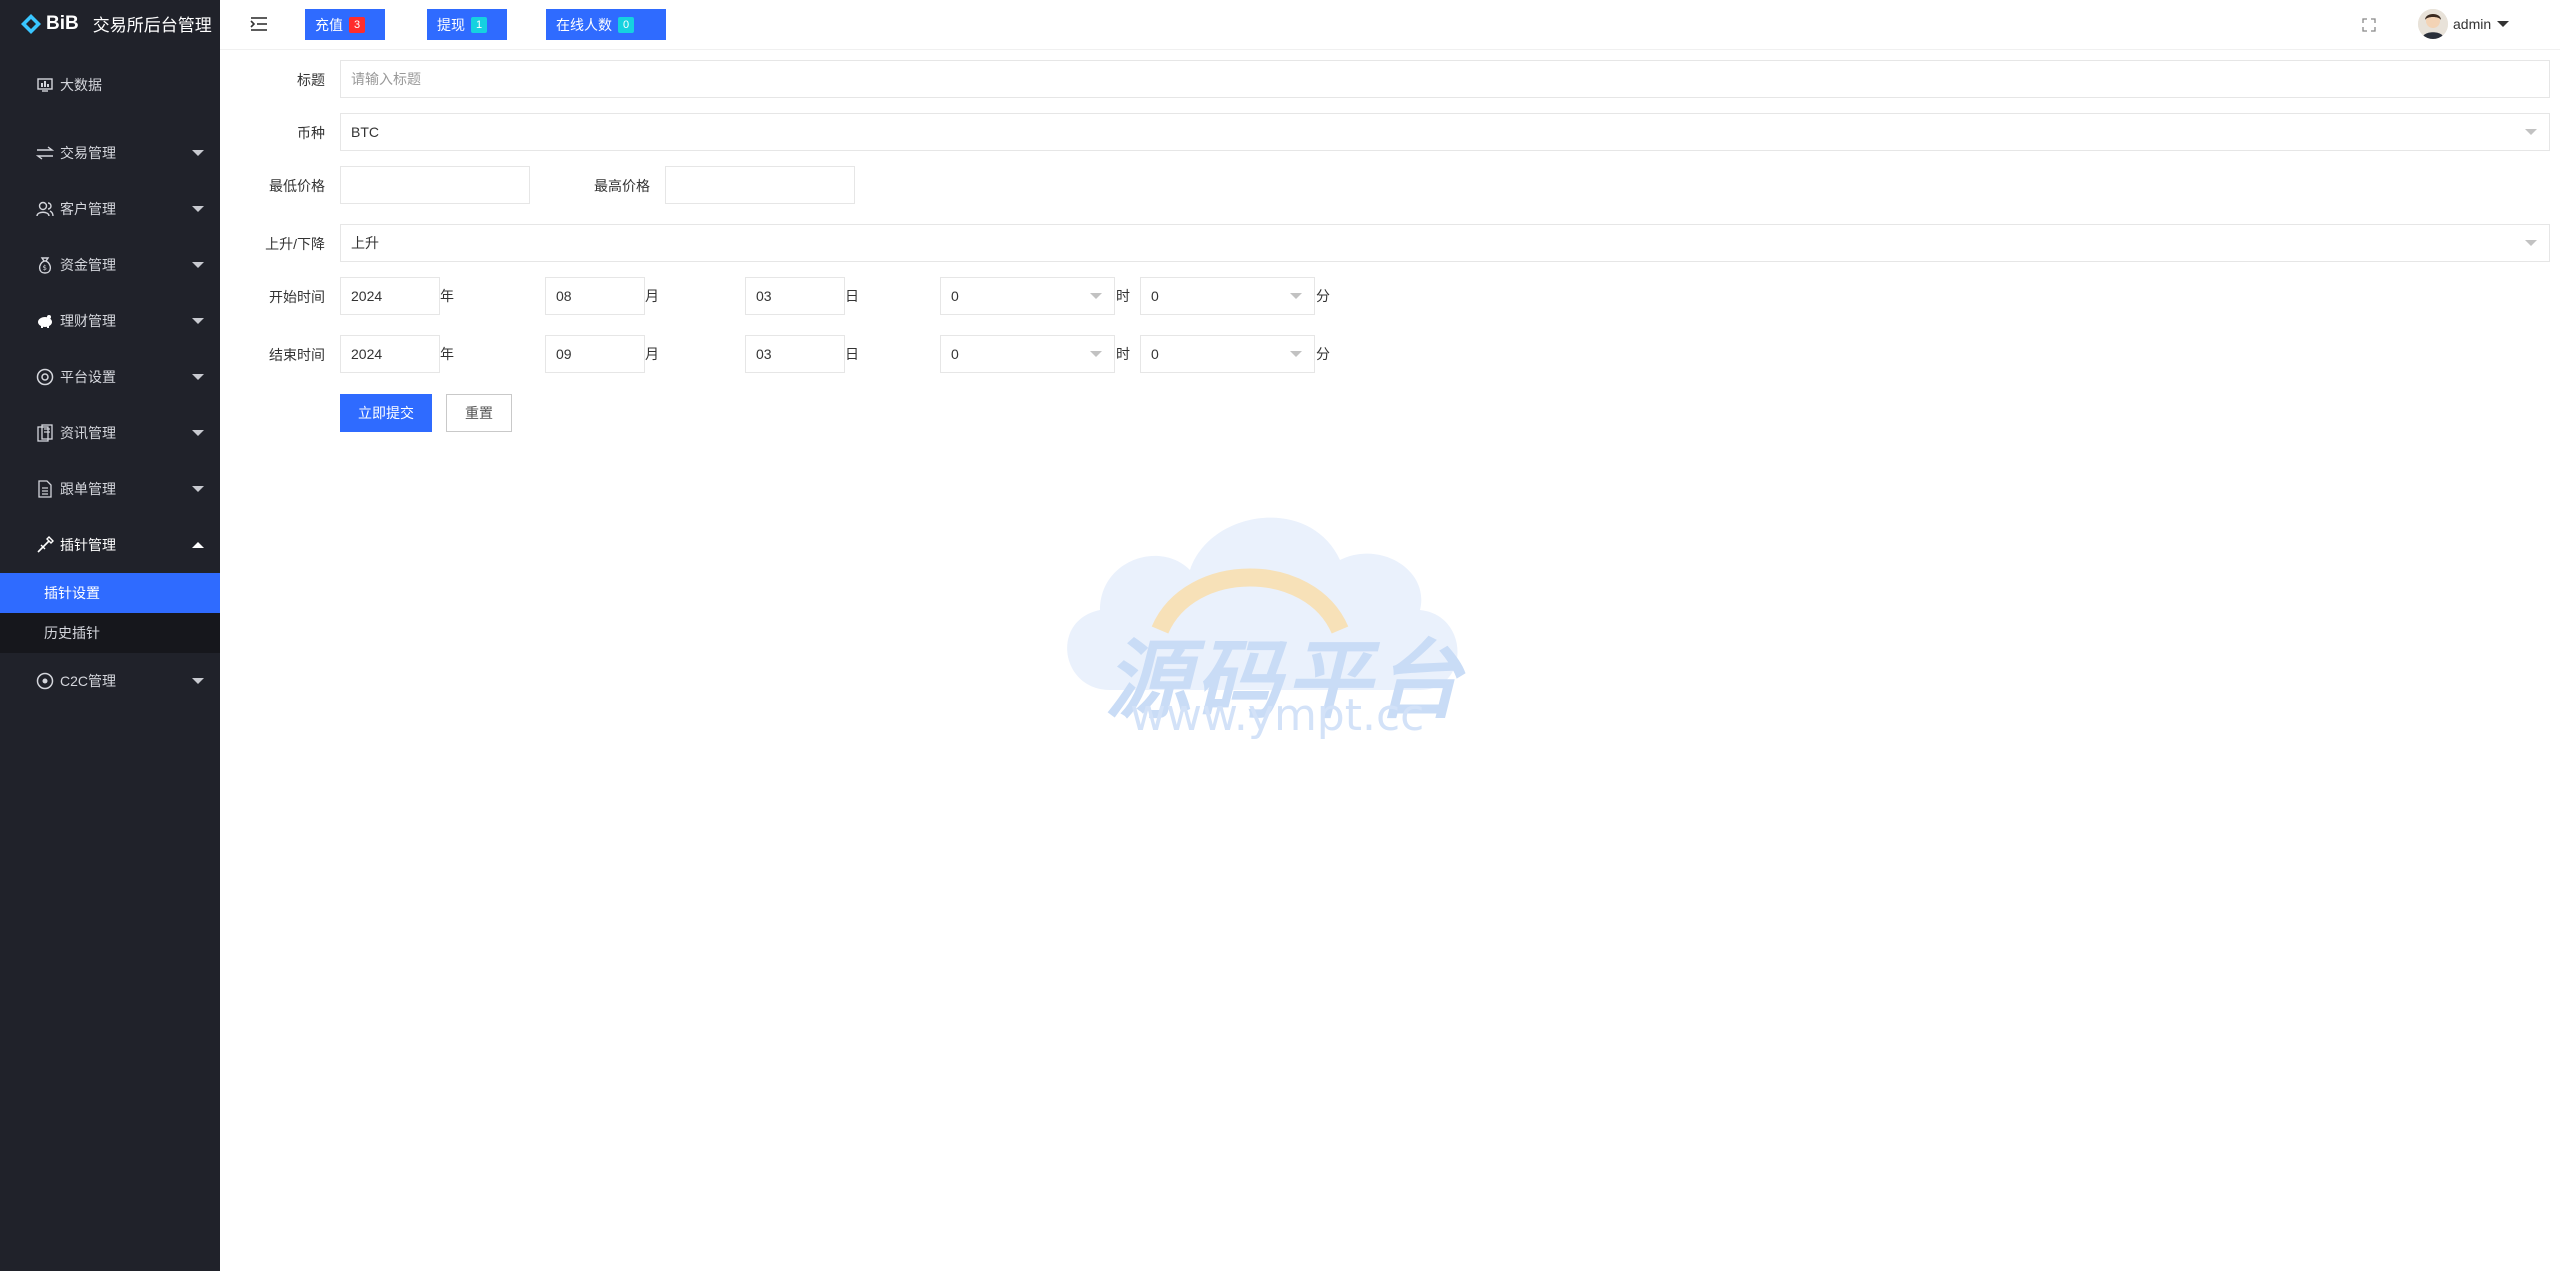  I want to click on start-hour-select: 0, so click(1027, 296).